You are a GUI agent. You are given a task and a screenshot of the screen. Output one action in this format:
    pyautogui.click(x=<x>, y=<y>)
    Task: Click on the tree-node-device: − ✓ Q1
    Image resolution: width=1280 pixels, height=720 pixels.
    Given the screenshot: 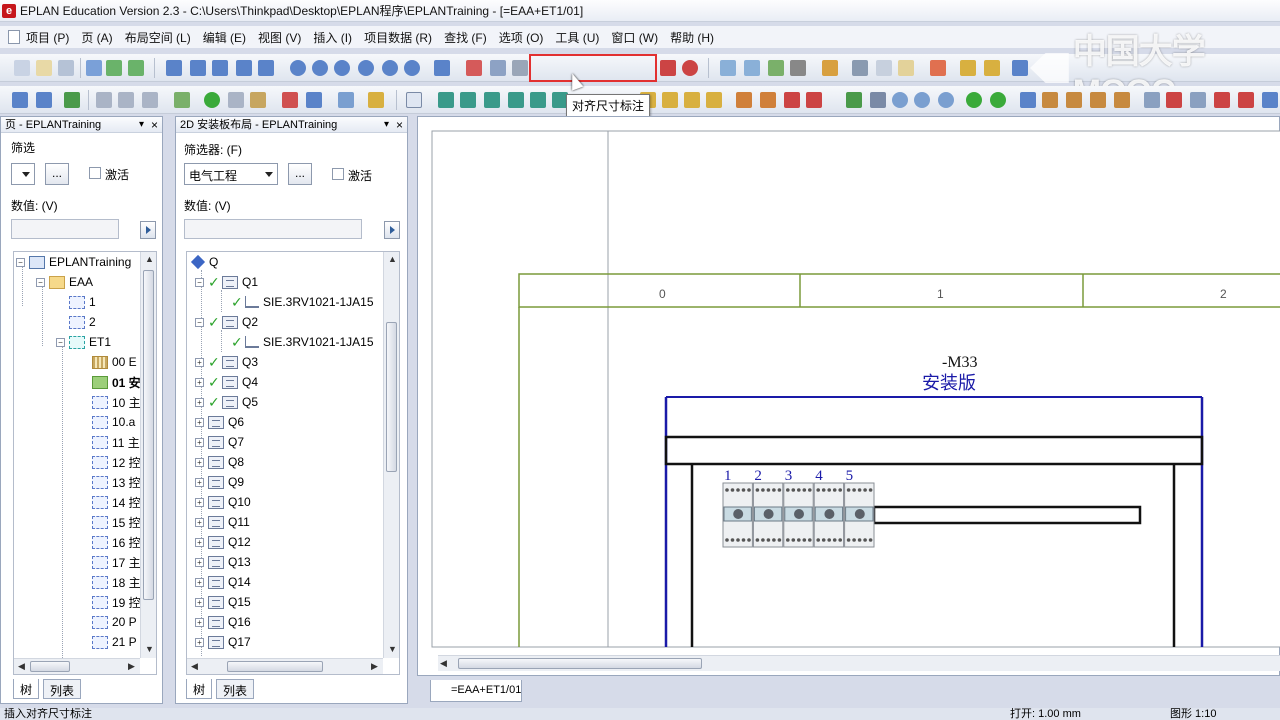 What is the action you would take?
    pyautogui.click(x=226, y=282)
    